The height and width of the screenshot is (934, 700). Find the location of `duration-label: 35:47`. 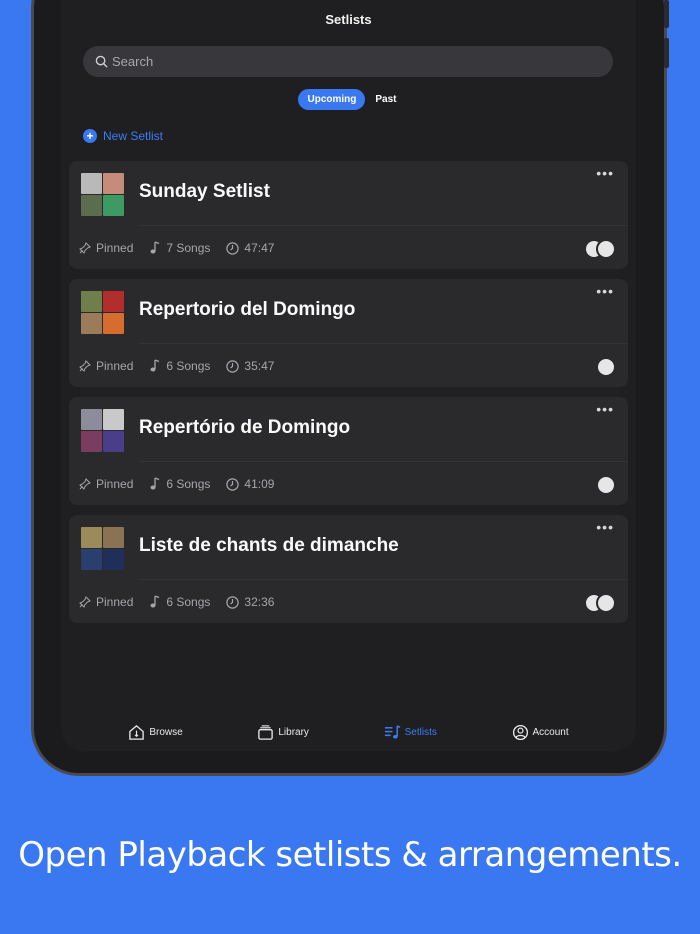

duration-label: 35:47 is located at coordinates (259, 366).